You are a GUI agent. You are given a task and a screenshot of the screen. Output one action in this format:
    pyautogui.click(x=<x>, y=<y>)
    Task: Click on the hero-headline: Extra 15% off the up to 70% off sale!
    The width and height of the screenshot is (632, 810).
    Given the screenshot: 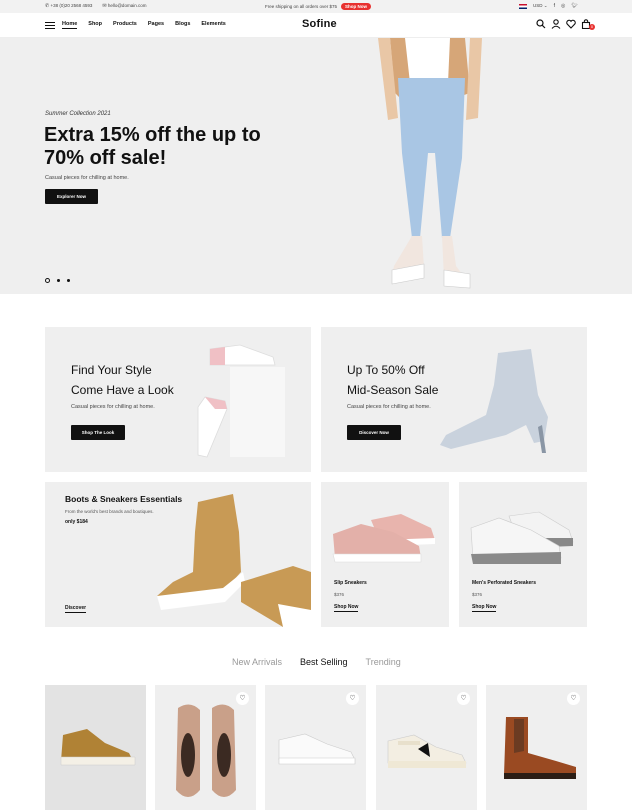 What is the action you would take?
    pyautogui.click(x=152, y=146)
    